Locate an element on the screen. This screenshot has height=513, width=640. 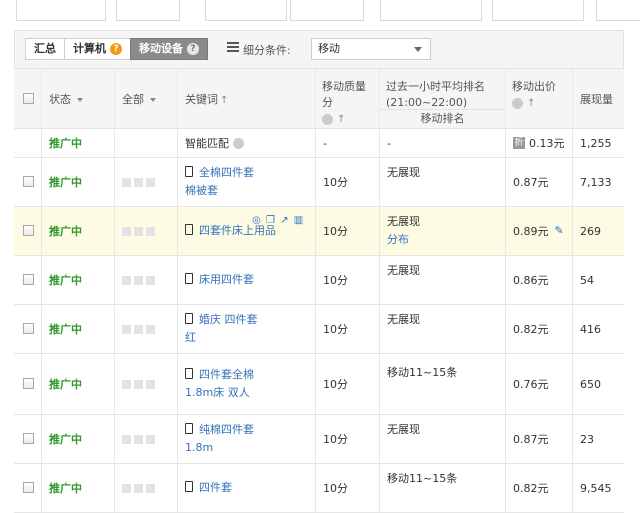
tab-label: 汇总 is located at coordinates (45, 48).